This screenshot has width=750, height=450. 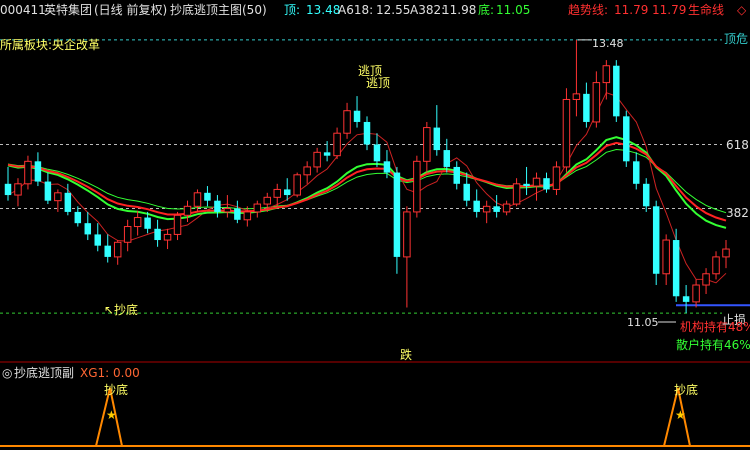 I want to click on di-label: 底:, so click(x=486, y=10).